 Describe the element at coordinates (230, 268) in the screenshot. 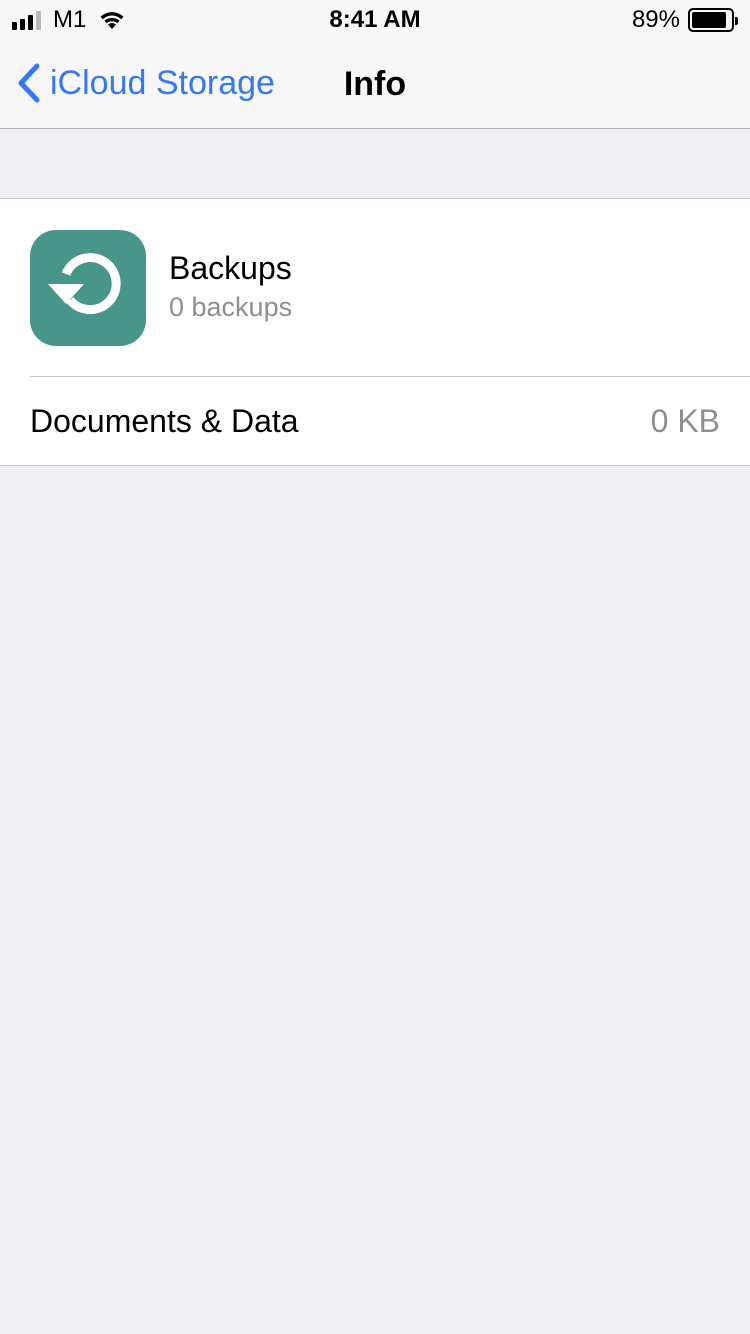

I see `backups-title: Backups` at that location.